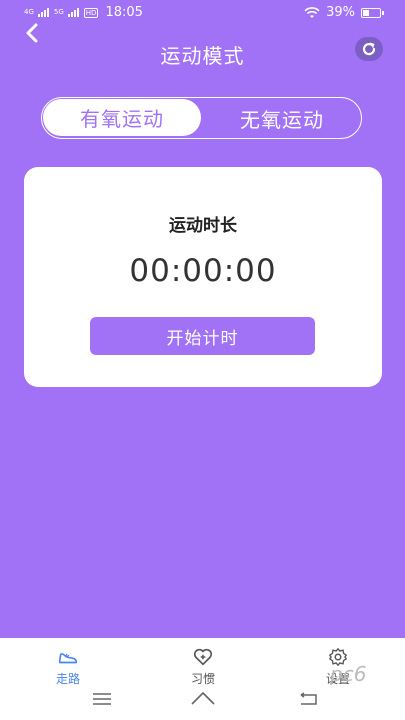 This screenshot has width=405, height=720. I want to click on battery-icon, so click(372, 12).